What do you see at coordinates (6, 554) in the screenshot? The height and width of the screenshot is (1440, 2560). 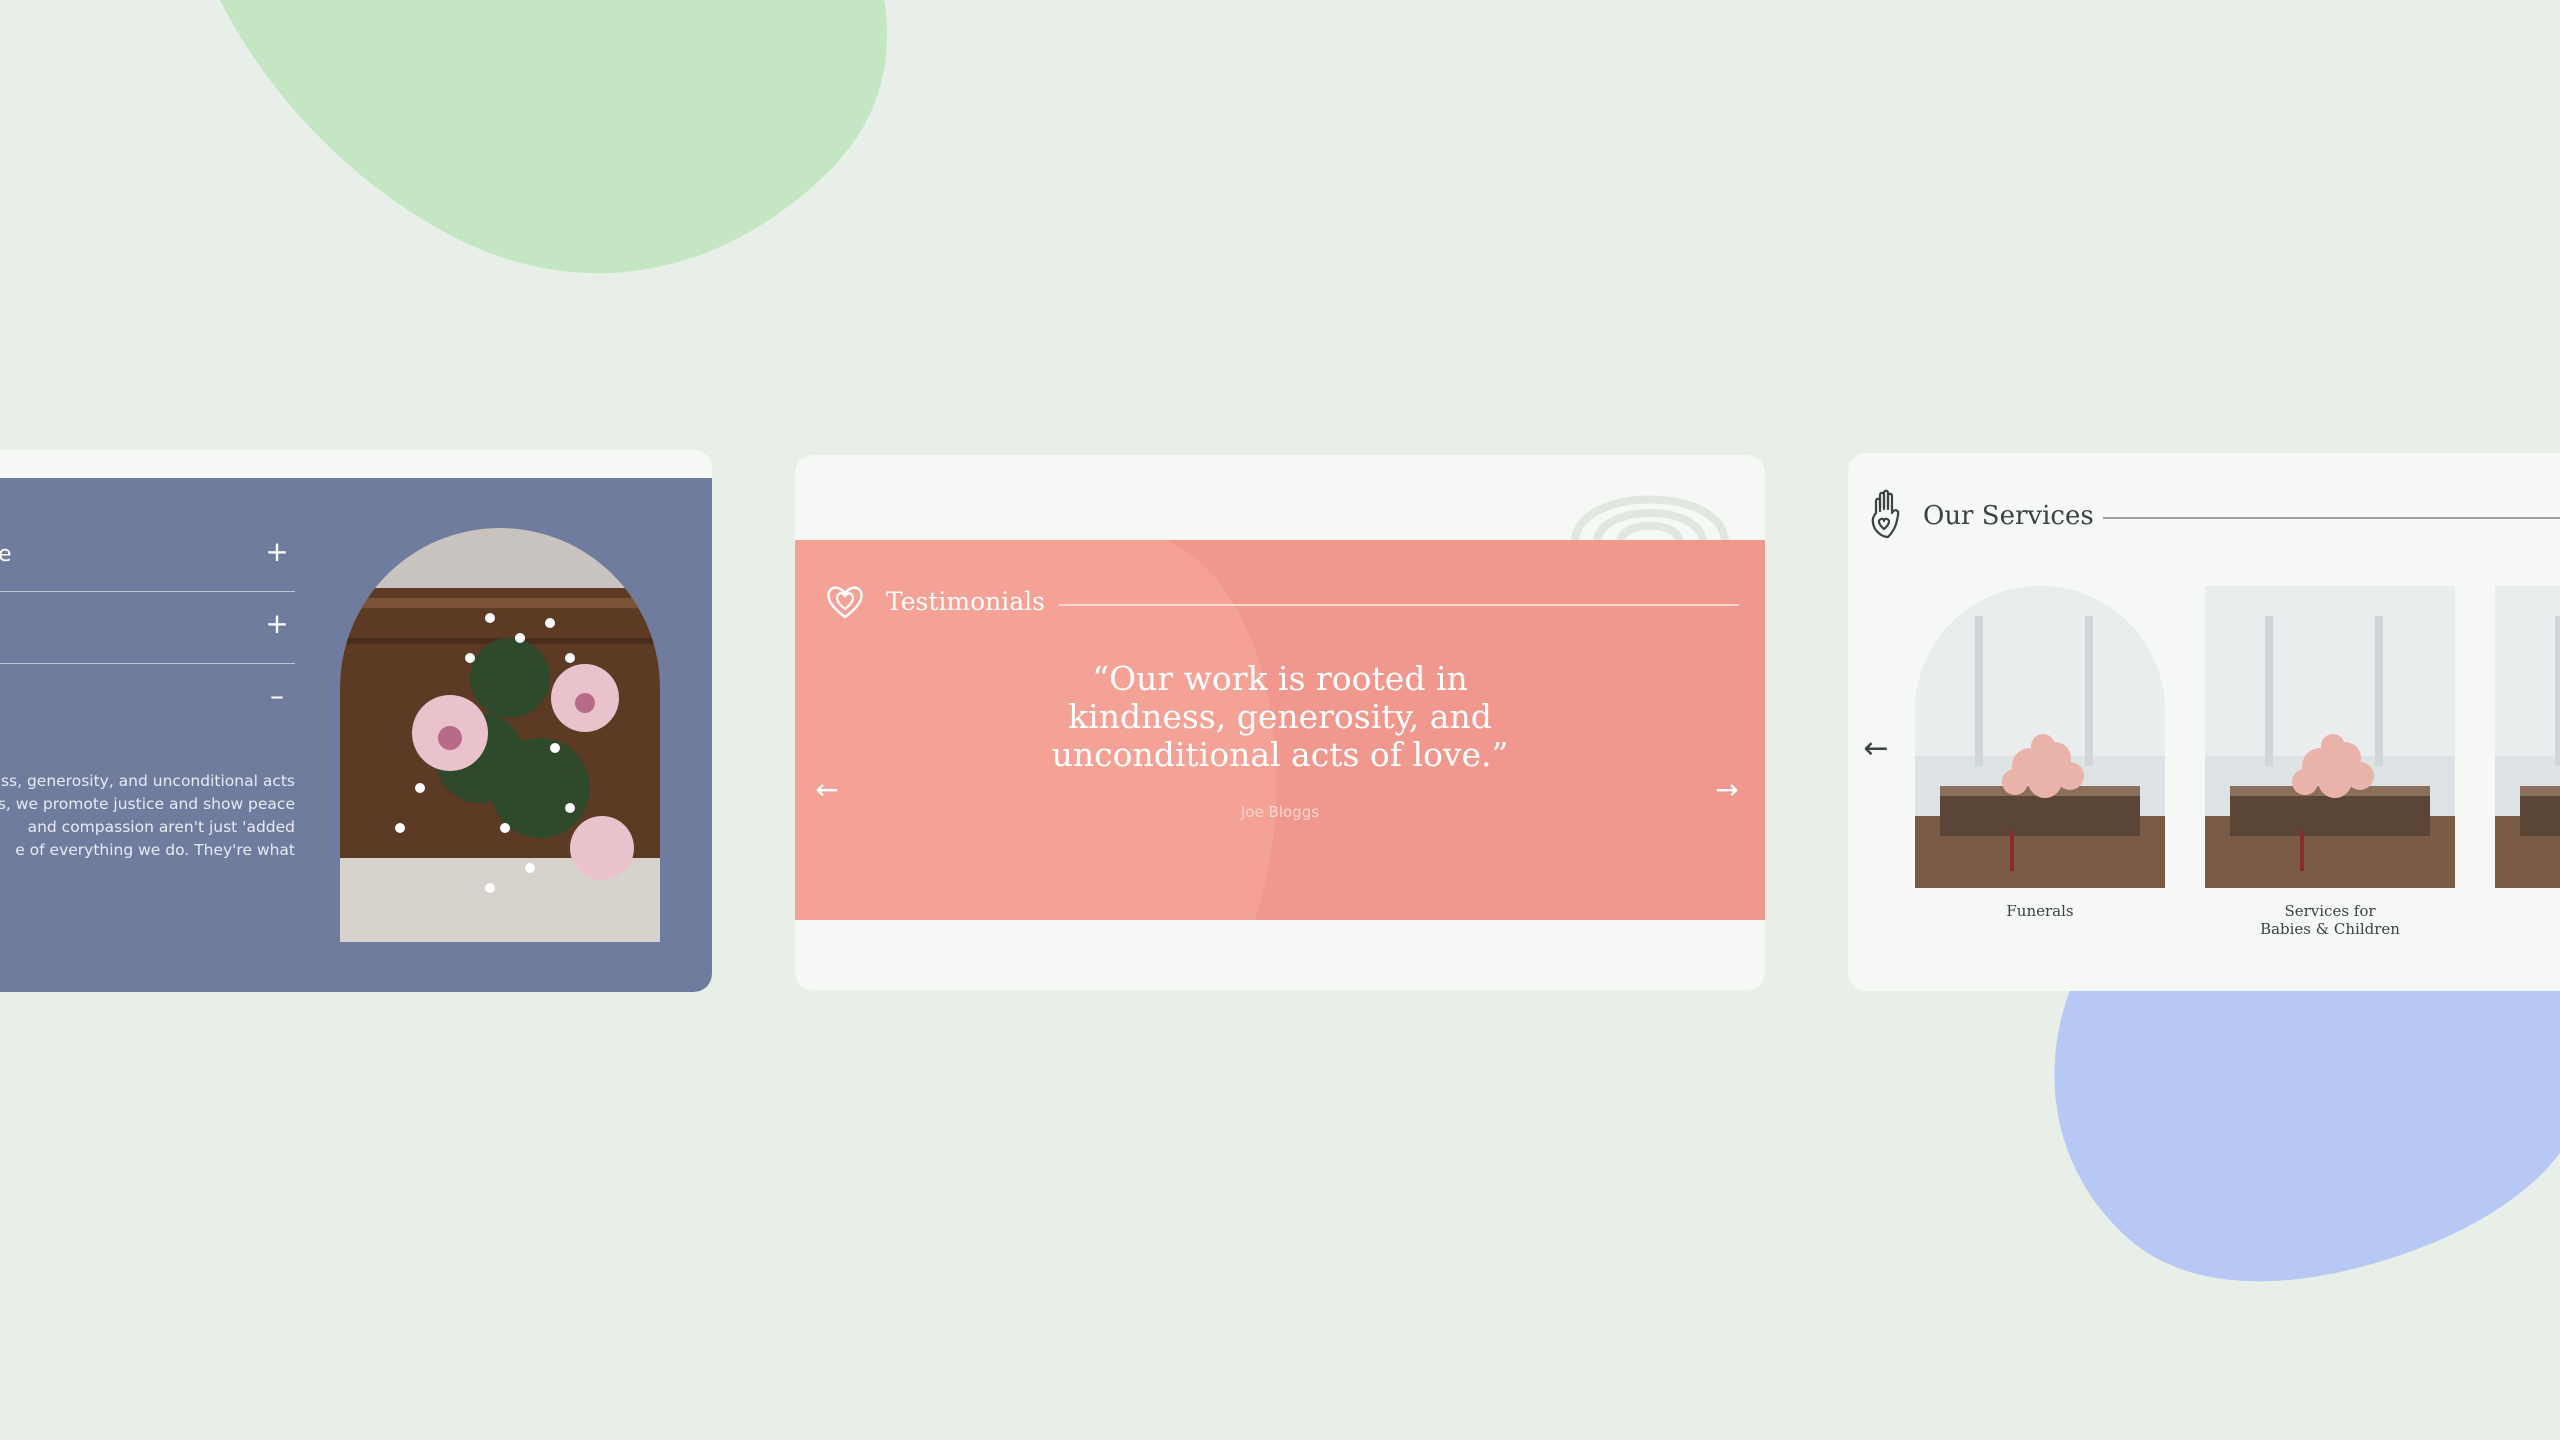 I see `faq-item-label: e` at bounding box center [6, 554].